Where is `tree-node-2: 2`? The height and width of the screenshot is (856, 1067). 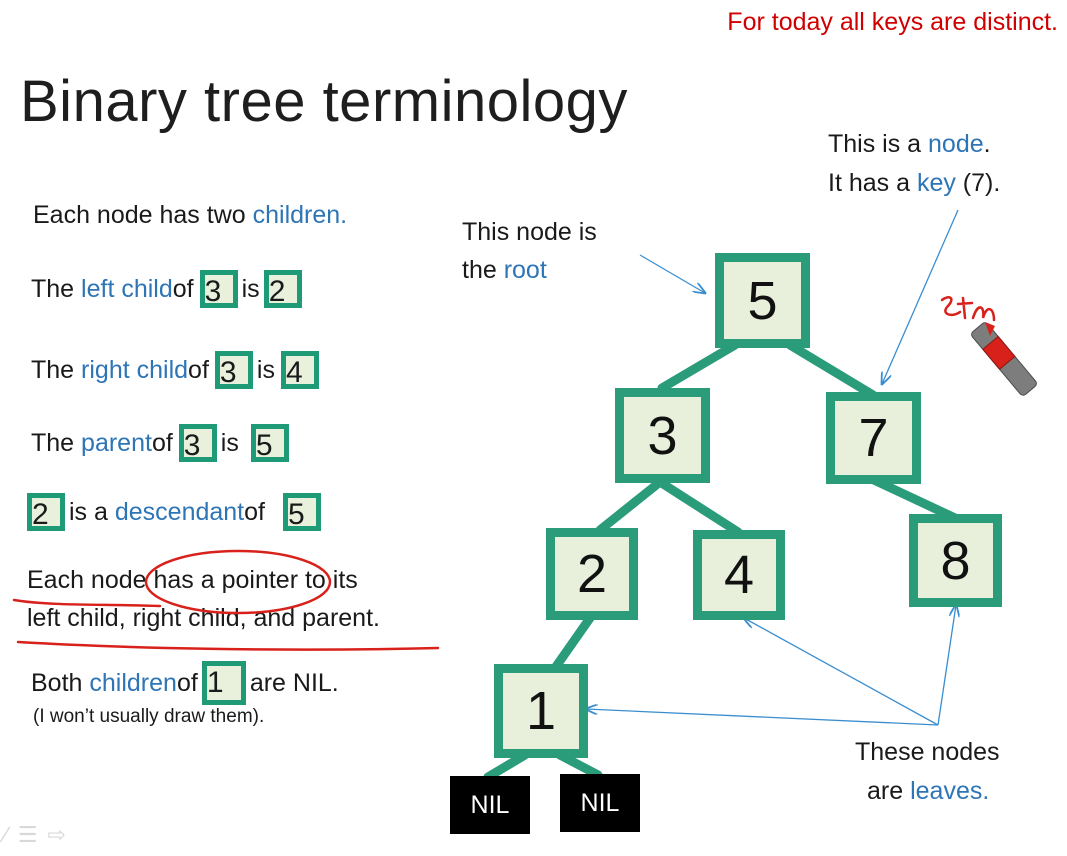
tree-node-2: 2 is located at coordinates (592, 574).